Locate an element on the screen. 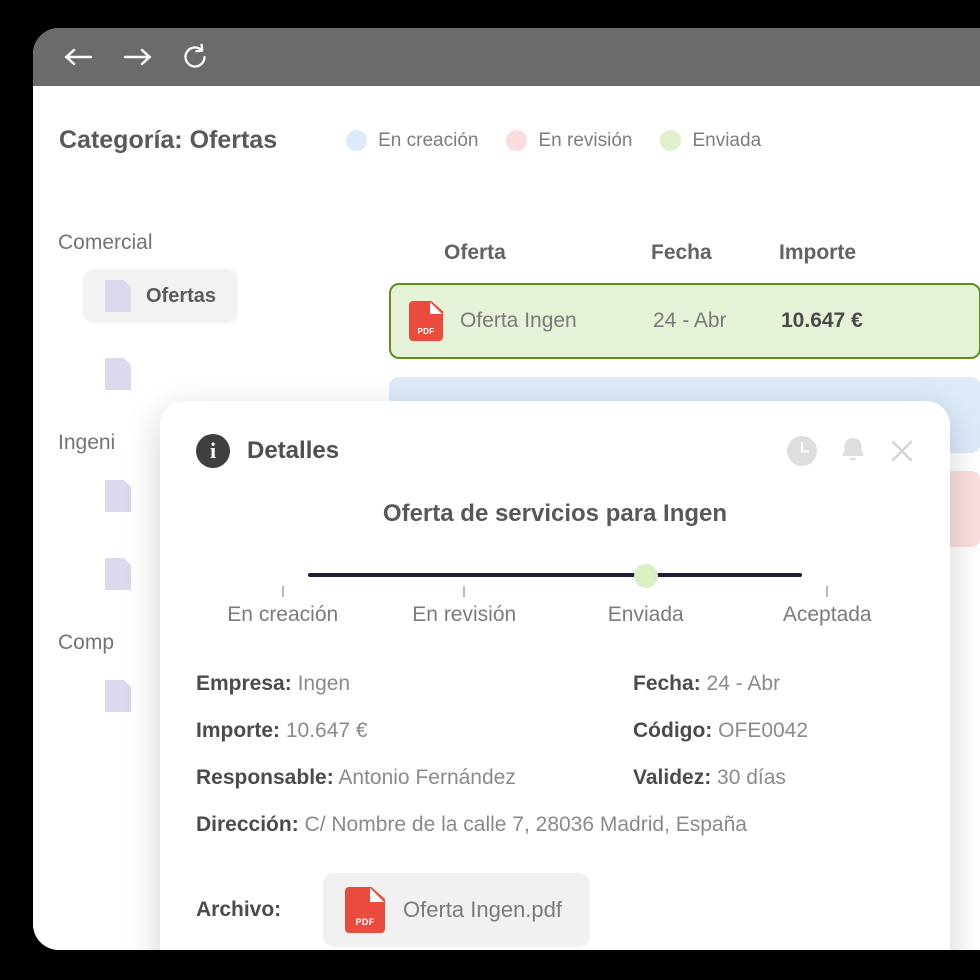 Image resolution: width=980 pixels, height=980 pixels. sidebar-item-ofertas: Ofertas is located at coordinates (161, 296).